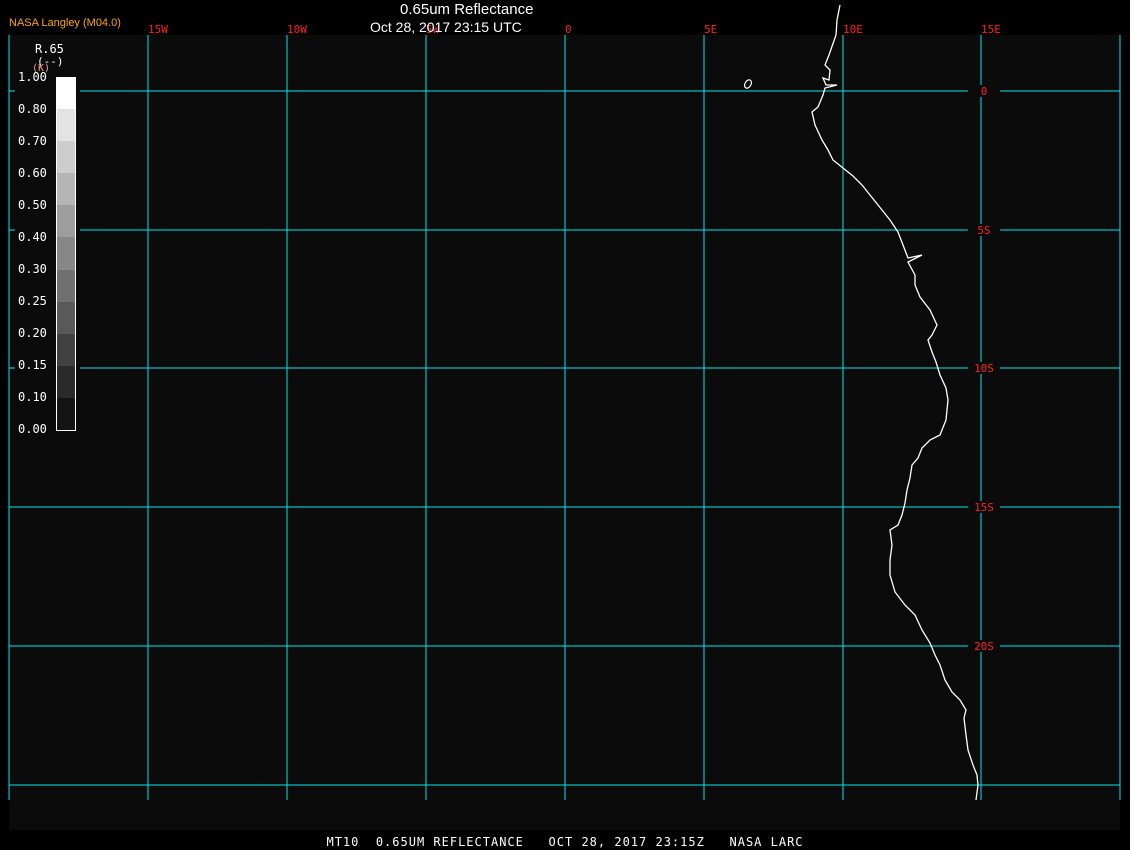  Describe the element at coordinates (32, 173) in the screenshot. I see `colorbar-tick-label: 0.60` at that location.